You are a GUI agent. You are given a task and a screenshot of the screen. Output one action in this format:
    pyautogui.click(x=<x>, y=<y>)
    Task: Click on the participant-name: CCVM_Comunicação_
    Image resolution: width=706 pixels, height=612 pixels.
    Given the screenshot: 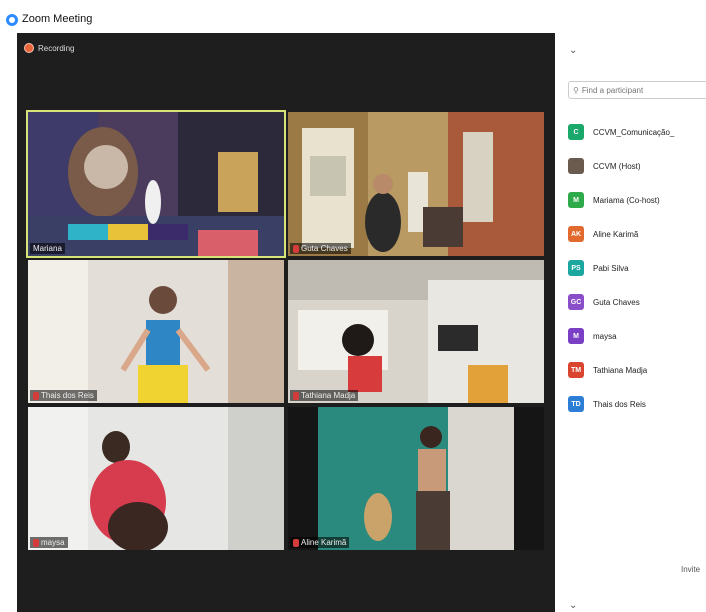 What is the action you would take?
    pyautogui.click(x=634, y=132)
    